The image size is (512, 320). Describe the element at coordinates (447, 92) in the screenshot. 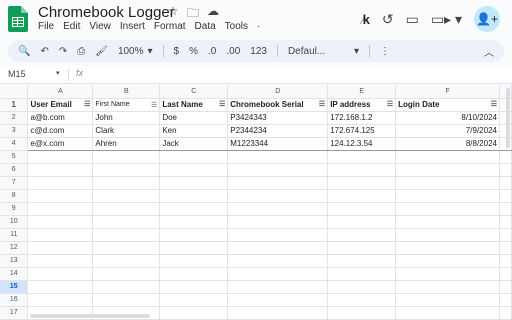

I see `column-header-f: F` at that location.